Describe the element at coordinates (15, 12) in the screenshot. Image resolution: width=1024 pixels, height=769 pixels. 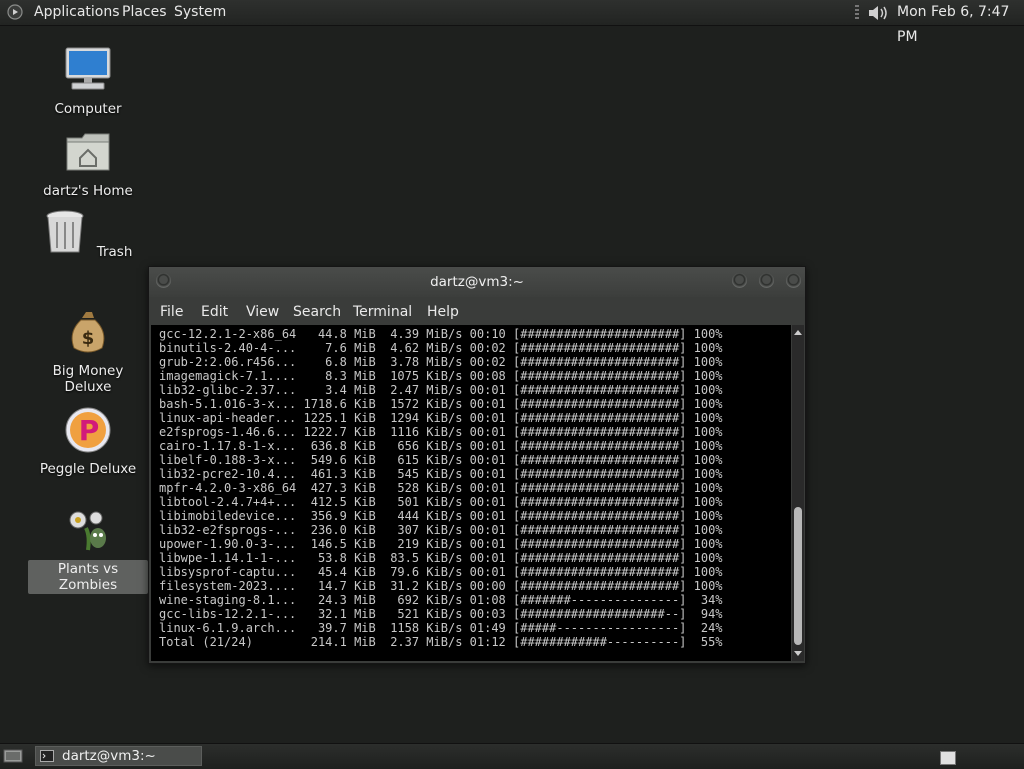
I see `applications-menu-icon` at that location.